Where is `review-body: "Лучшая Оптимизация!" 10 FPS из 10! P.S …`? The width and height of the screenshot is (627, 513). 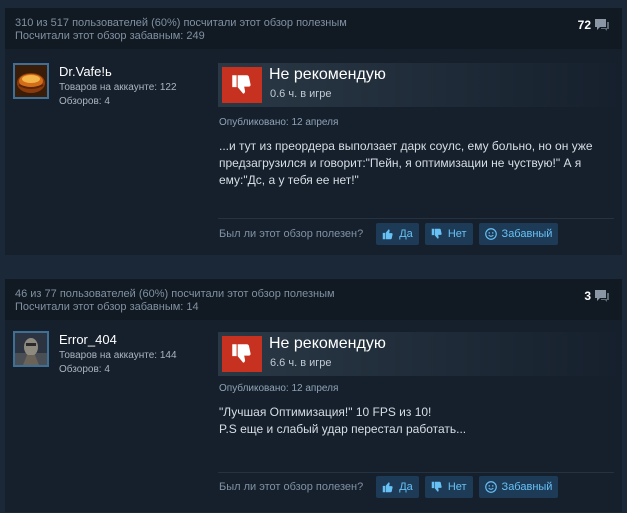 review-body: "Лучшая Оптимизация!" 10 FPS из 10! P.S … is located at coordinates (414, 421).